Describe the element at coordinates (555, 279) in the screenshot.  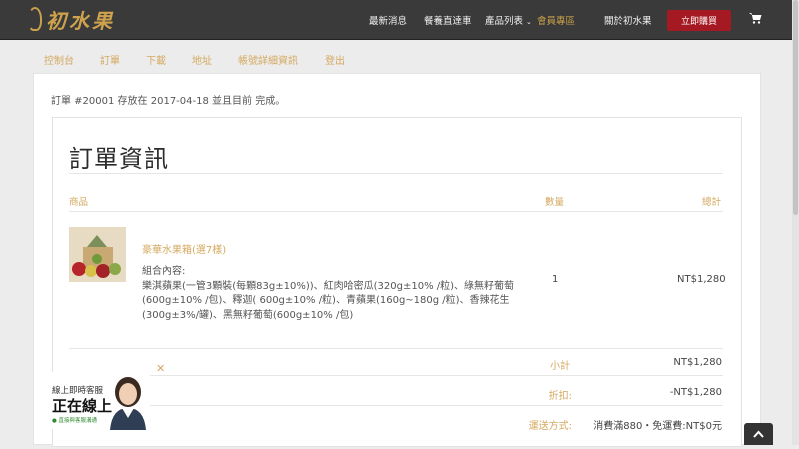
I see `item-quantity: 1` at that location.